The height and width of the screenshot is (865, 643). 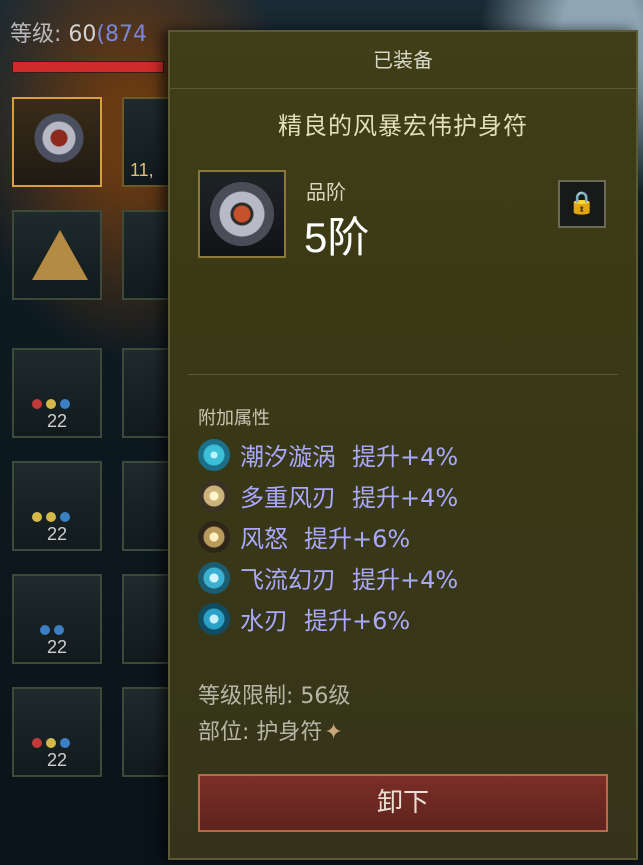 I want to click on attr-name: 水刃, so click(x=264, y=621).